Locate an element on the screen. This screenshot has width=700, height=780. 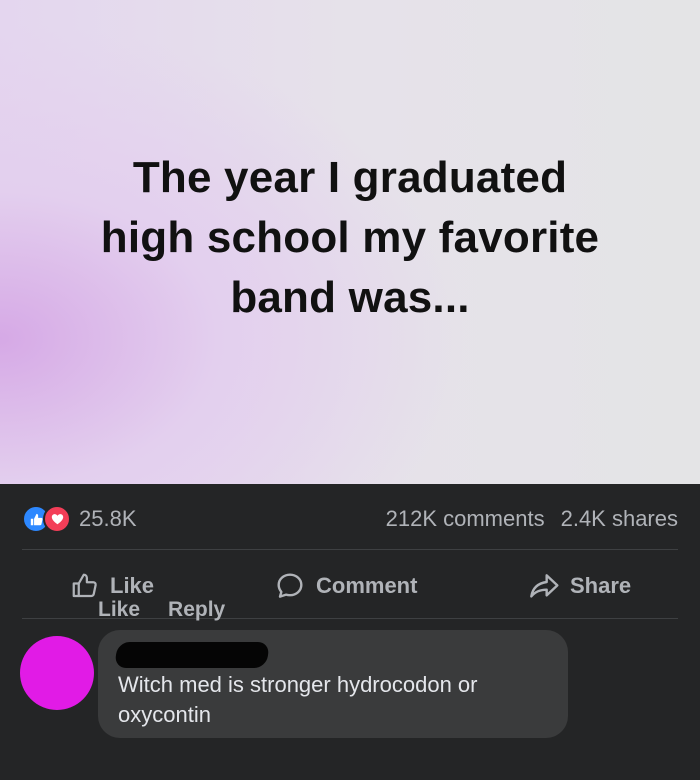
share-arrow-icon is located at coordinates (544, 586).